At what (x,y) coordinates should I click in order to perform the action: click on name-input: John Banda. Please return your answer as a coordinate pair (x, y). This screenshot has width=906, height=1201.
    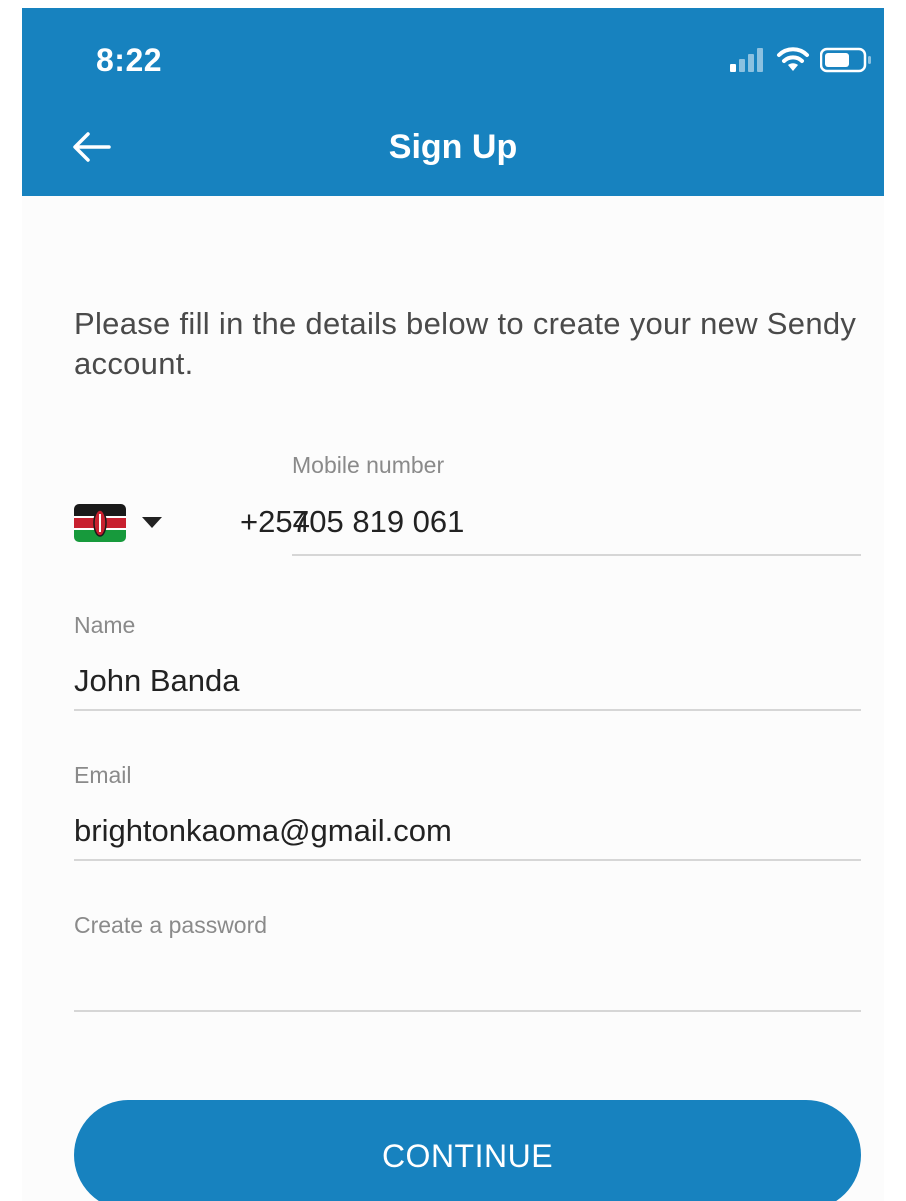
    Looking at the image, I should click on (156, 681).